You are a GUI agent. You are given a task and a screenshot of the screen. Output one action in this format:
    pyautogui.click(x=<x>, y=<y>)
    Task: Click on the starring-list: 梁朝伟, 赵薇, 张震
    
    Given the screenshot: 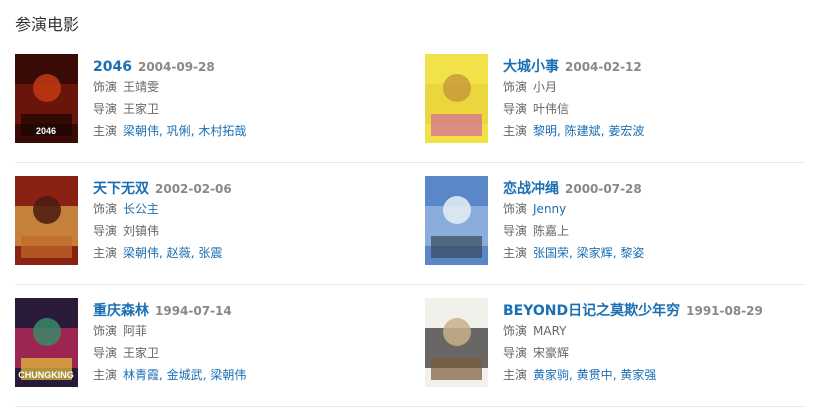 What is the action you would take?
    pyautogui.click(x=172, y=253)
    